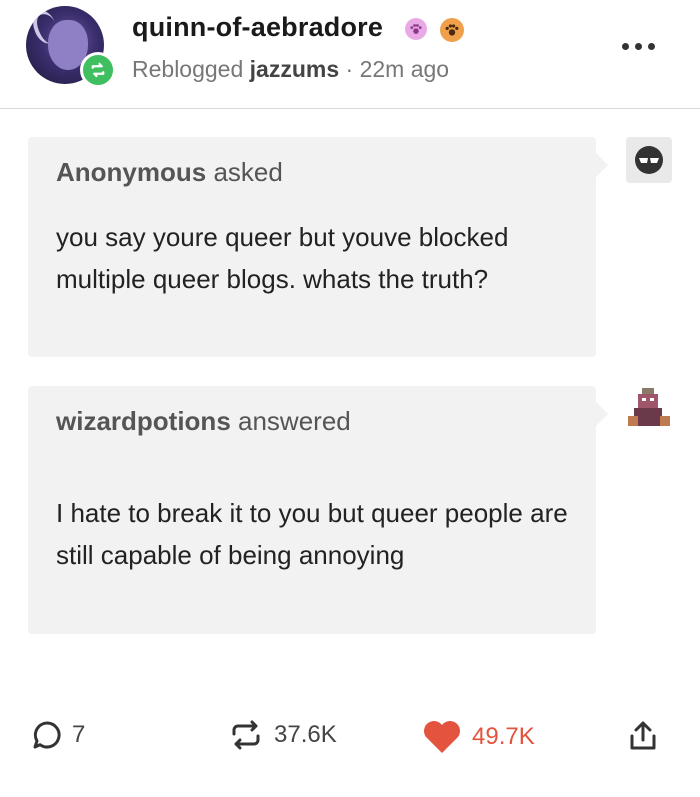 This screenshot has height=797, width=700. Describe the element at coordinates (503, 736) in the screenshot. I see `likes-count: 49.7K` at that location.